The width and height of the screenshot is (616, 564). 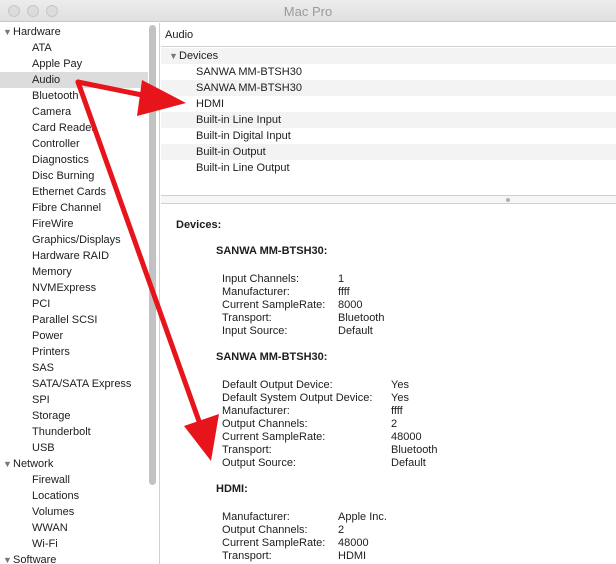 I want to click on device-group-label: Devices, so click(x=199, y=56).